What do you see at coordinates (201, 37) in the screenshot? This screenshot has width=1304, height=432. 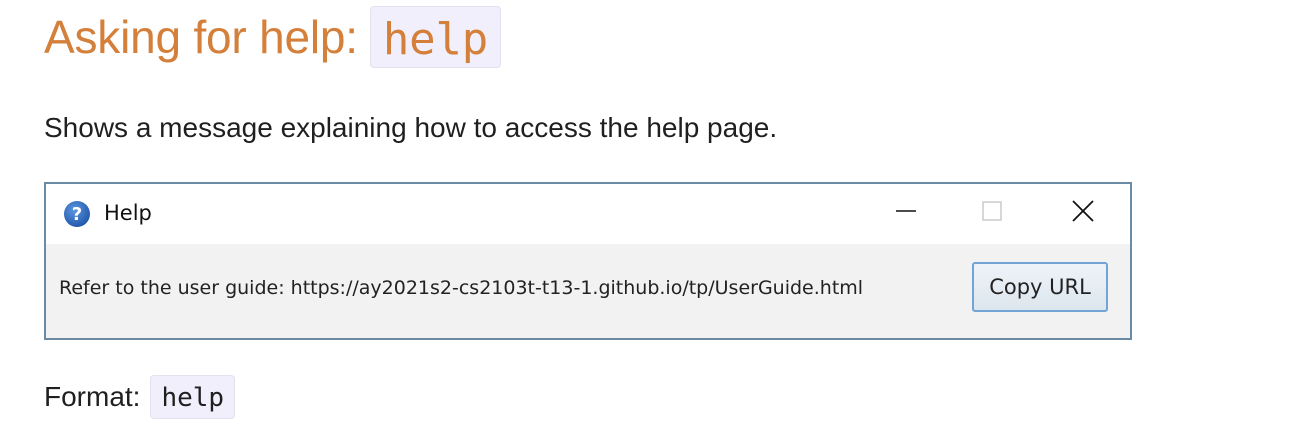 I see `heading-text: Asking for help:` at bounding box center [201, 37].